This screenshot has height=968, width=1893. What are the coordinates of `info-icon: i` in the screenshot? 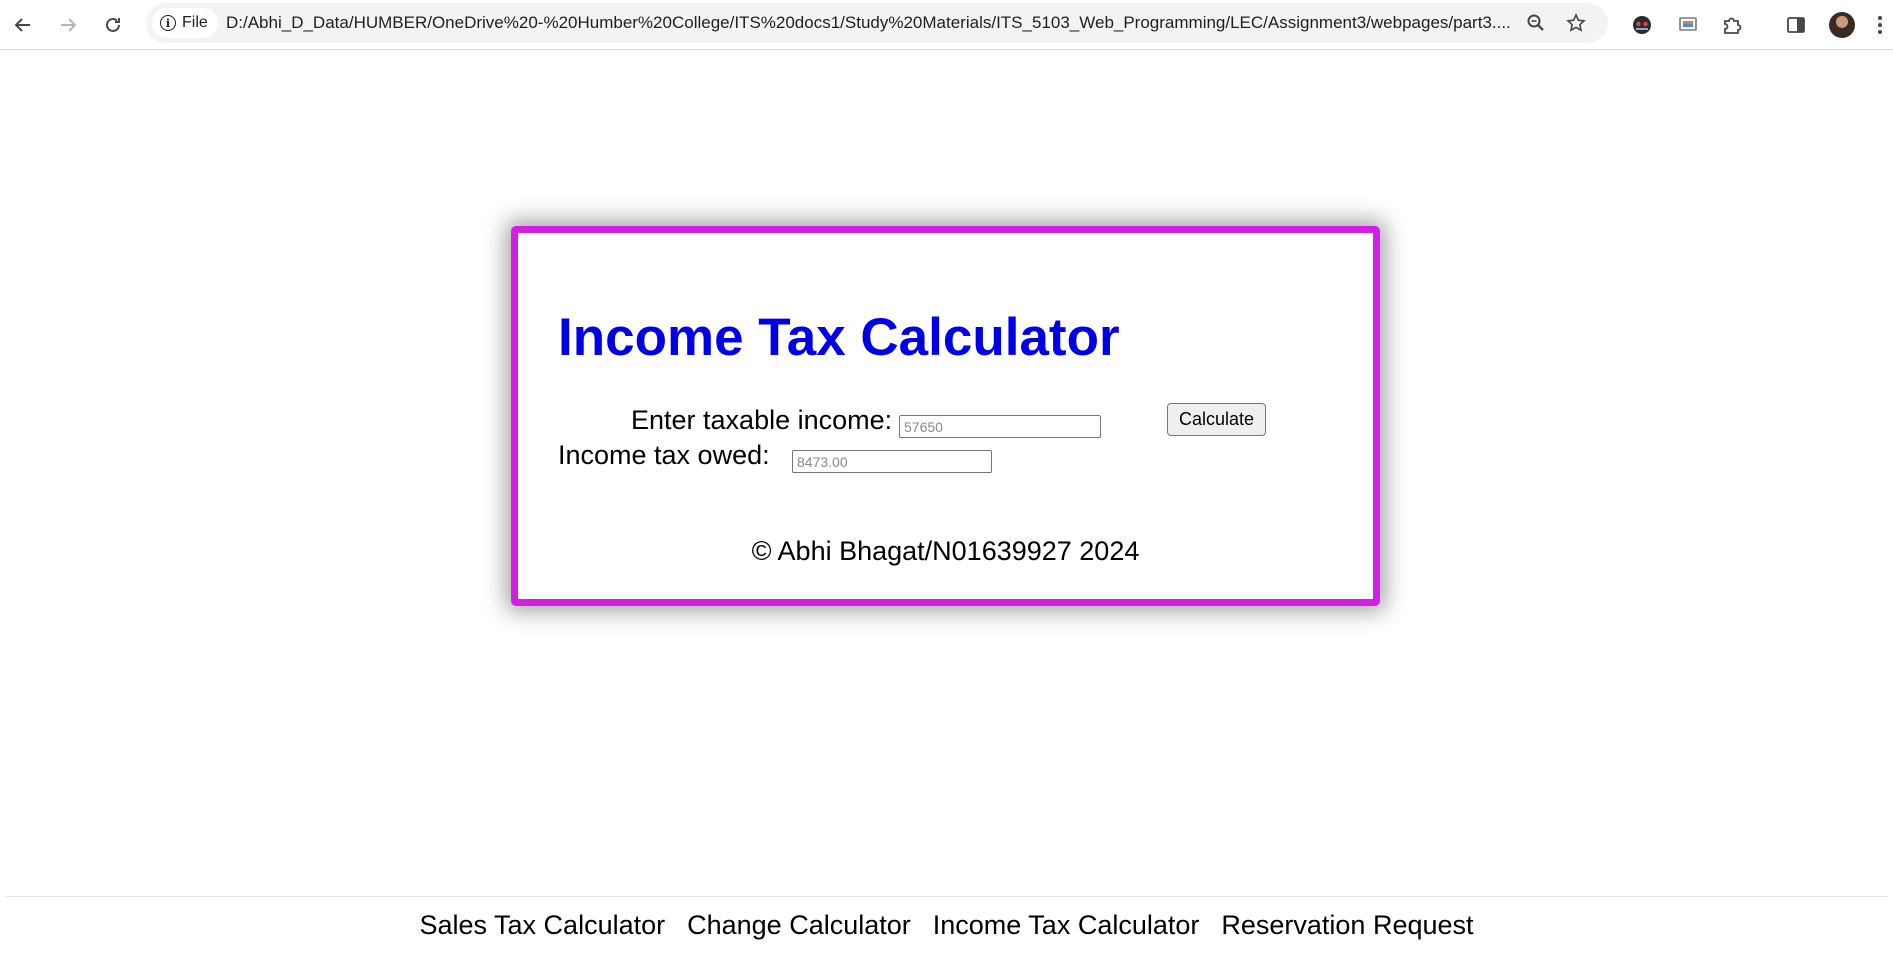 It's located at (168, 23).